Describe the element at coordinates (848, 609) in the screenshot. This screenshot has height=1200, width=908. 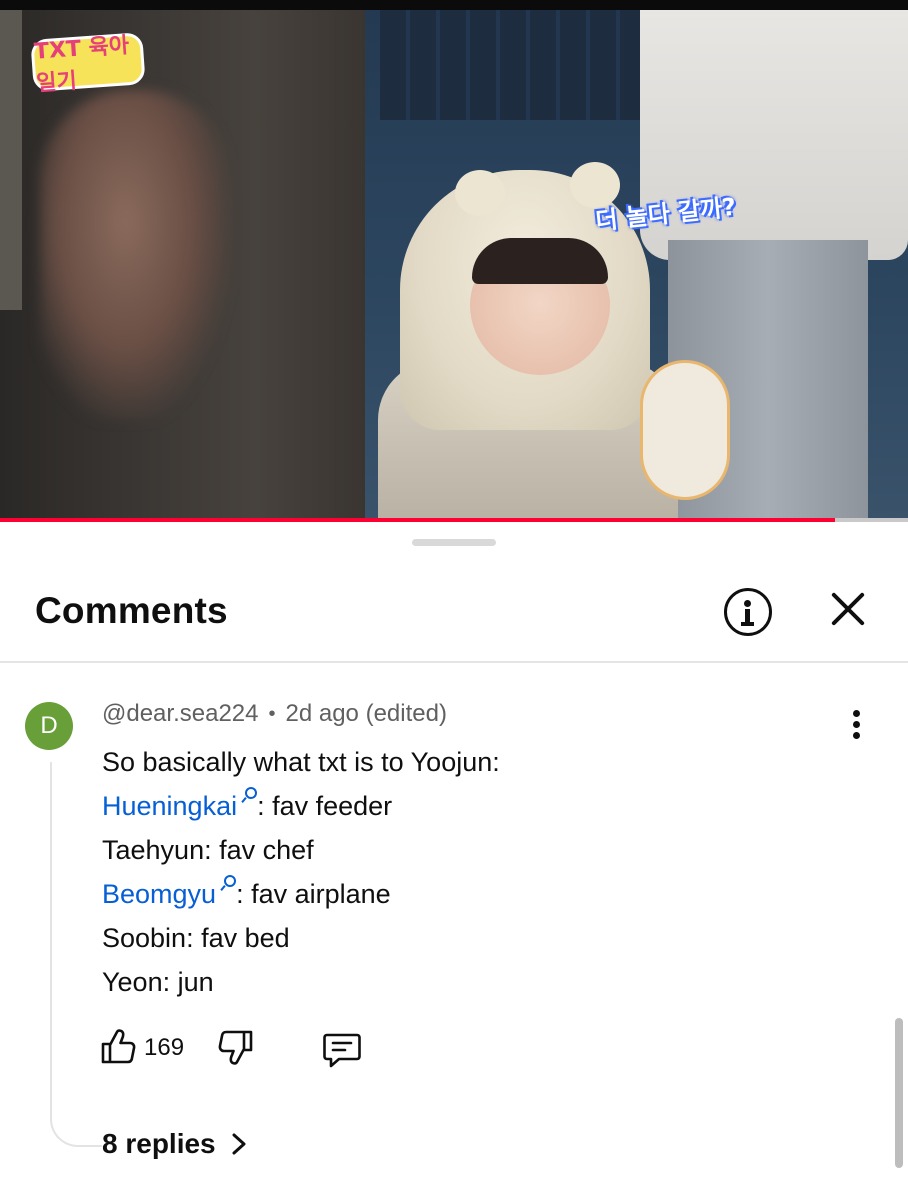
I see `close-icon` at that location.